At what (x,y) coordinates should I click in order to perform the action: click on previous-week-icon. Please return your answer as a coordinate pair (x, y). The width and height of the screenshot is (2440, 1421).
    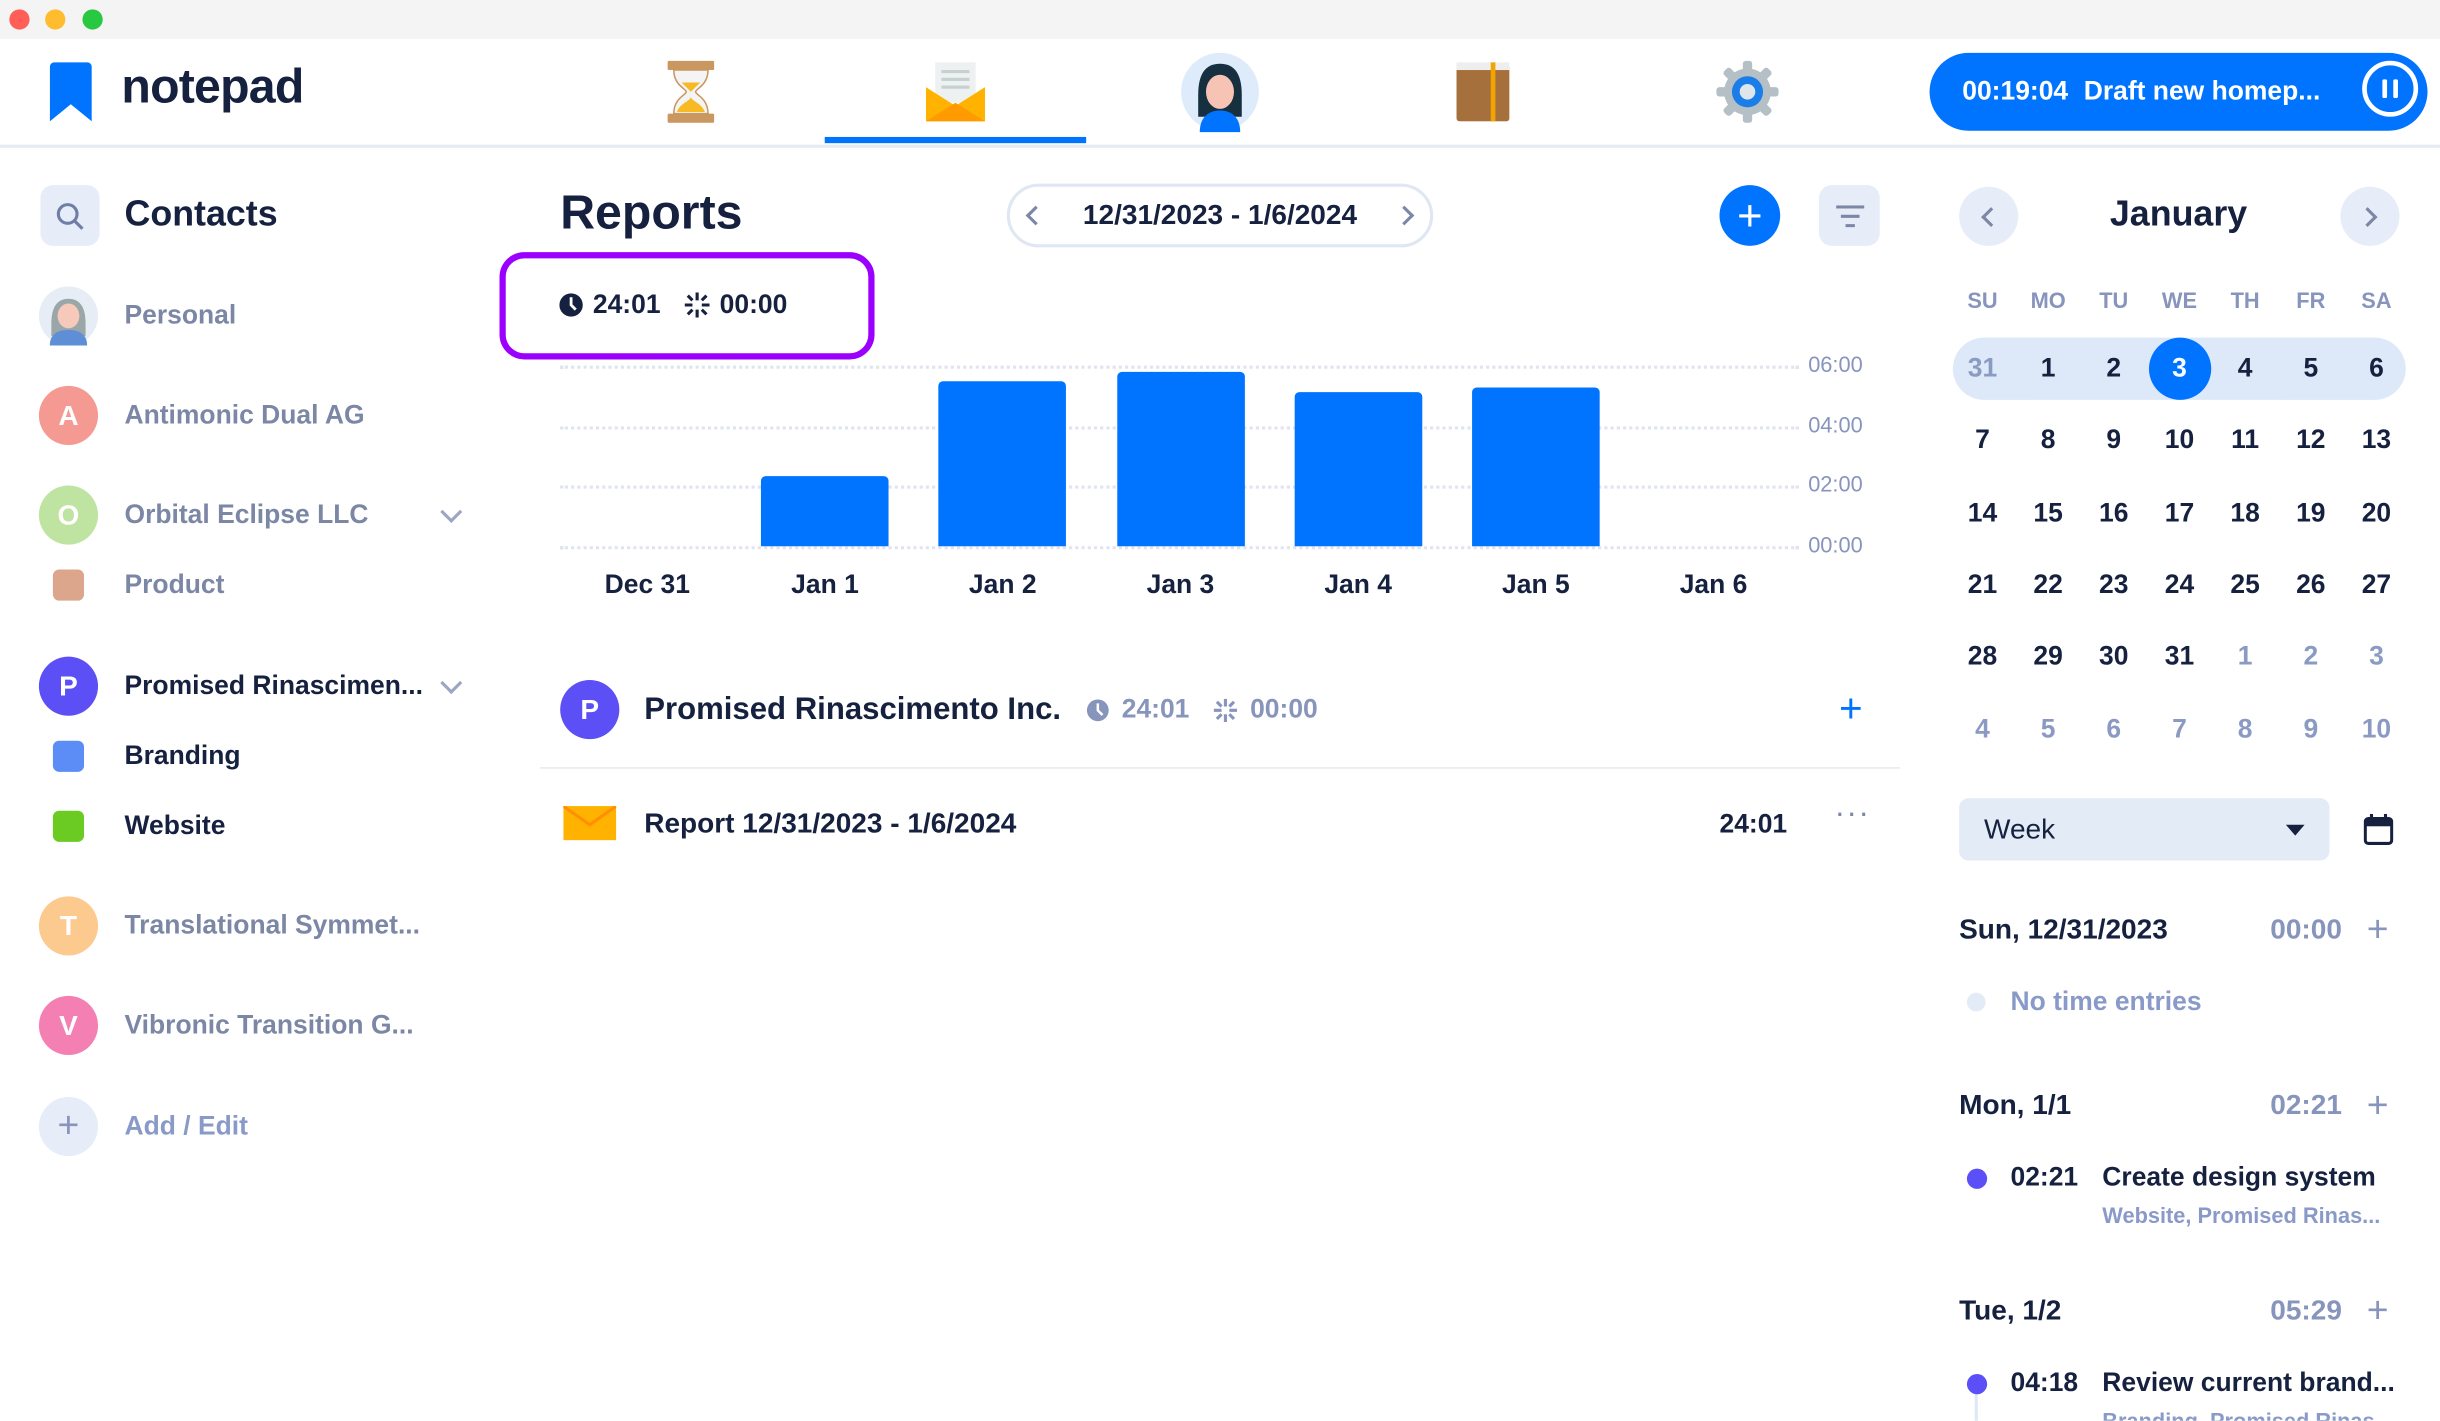
    Looking at the image, I should click on (1035, 215).